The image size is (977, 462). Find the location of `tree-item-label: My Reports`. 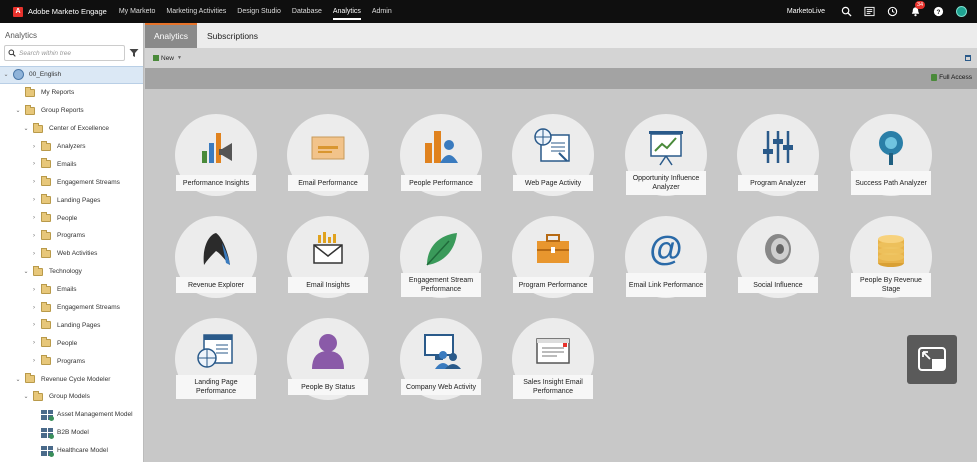

tree-item-label: My Reports is located at coordinates (58, 93).